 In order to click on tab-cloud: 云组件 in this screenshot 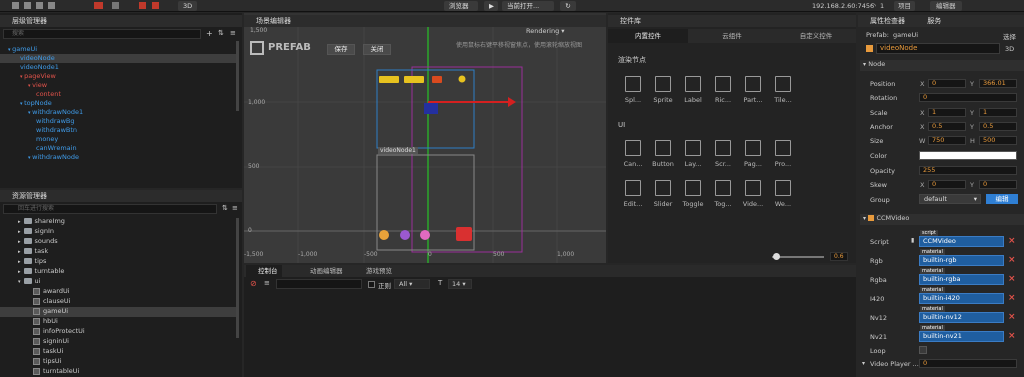, I will do `click(732, 36)`.